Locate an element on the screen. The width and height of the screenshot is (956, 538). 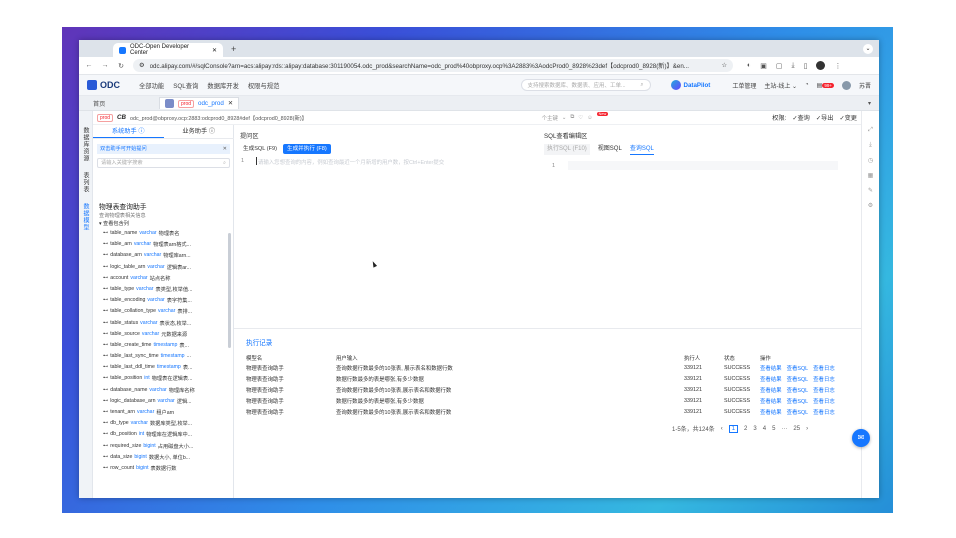
new-tab-icon: + is located at coordinates (233, 49).